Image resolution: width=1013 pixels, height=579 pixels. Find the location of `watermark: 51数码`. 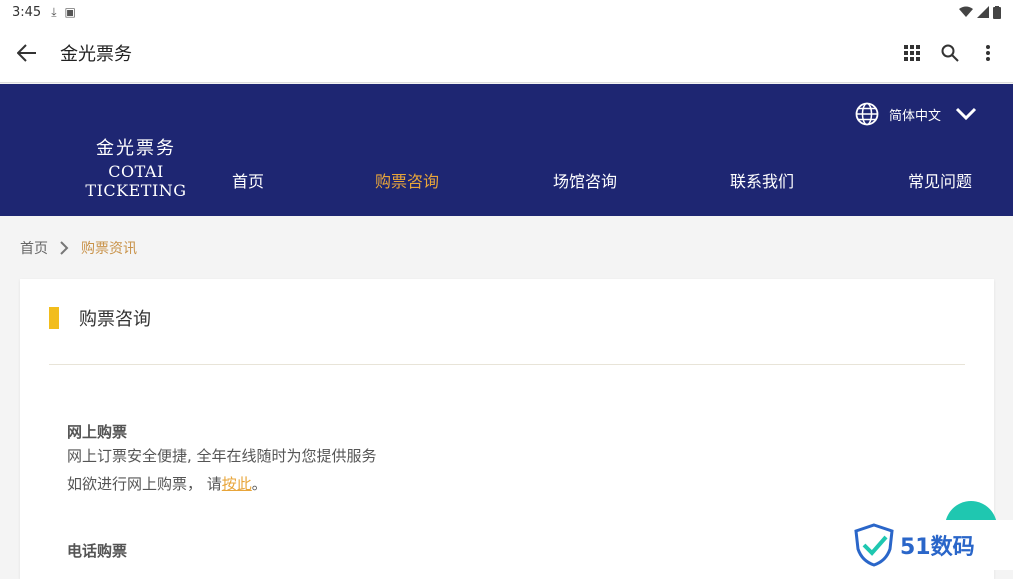

watermark: 51数码 is located at coordinates (929, 545).